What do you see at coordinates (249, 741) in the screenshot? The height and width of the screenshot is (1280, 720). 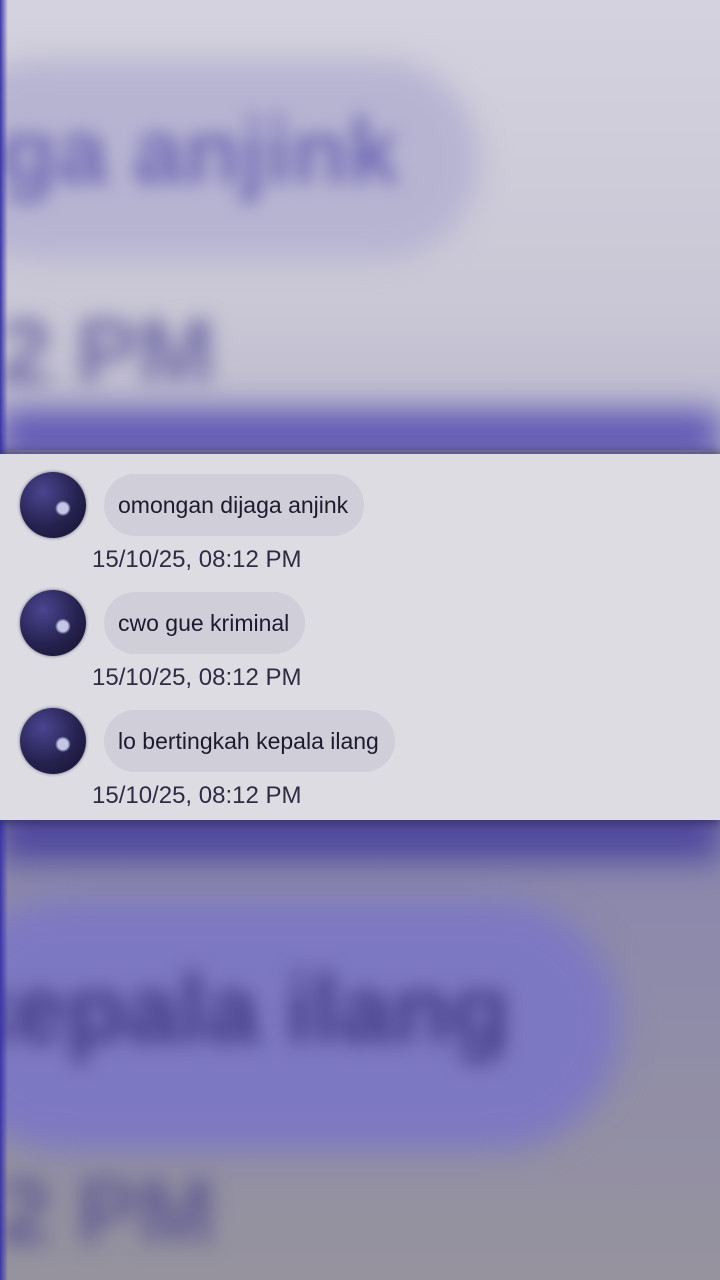 I see `message-bubble: lo bertingkah kepala ilang` at bounding box center [249, 741].